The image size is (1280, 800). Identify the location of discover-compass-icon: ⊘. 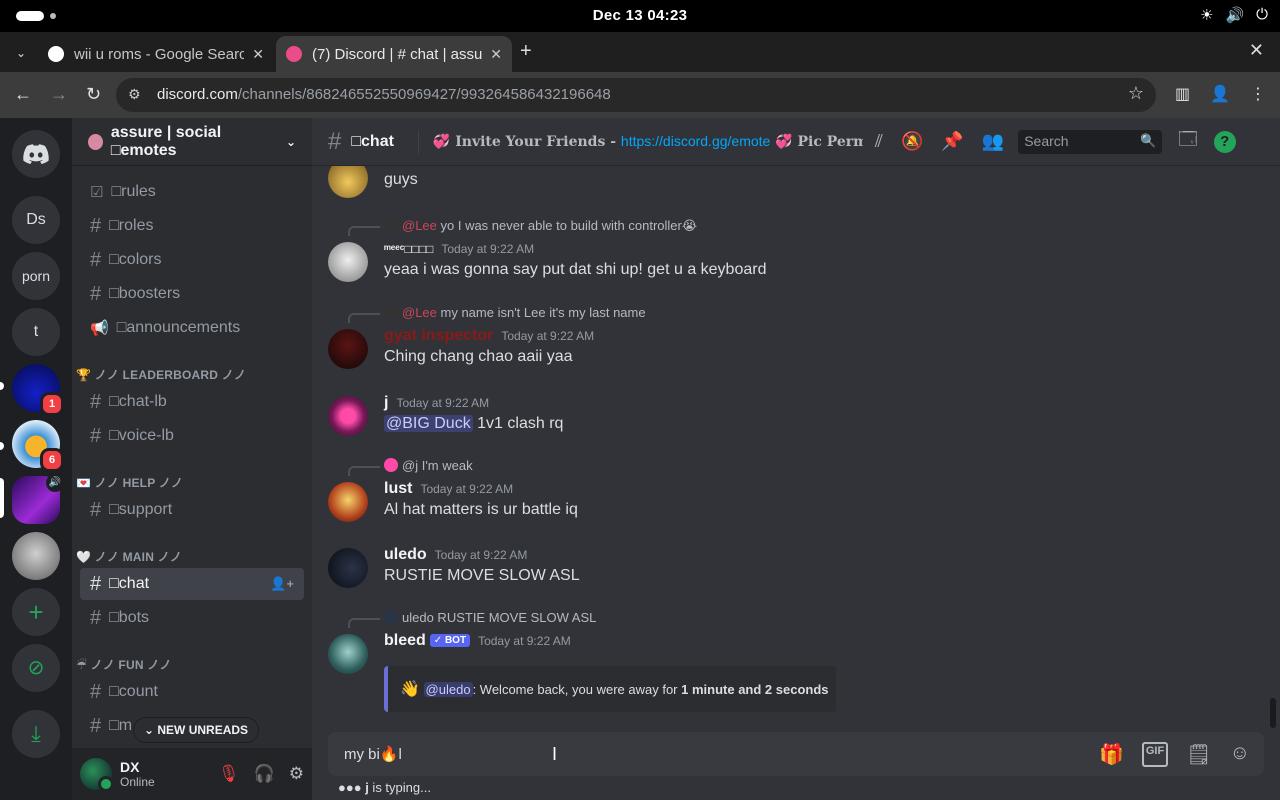
(36, 668).